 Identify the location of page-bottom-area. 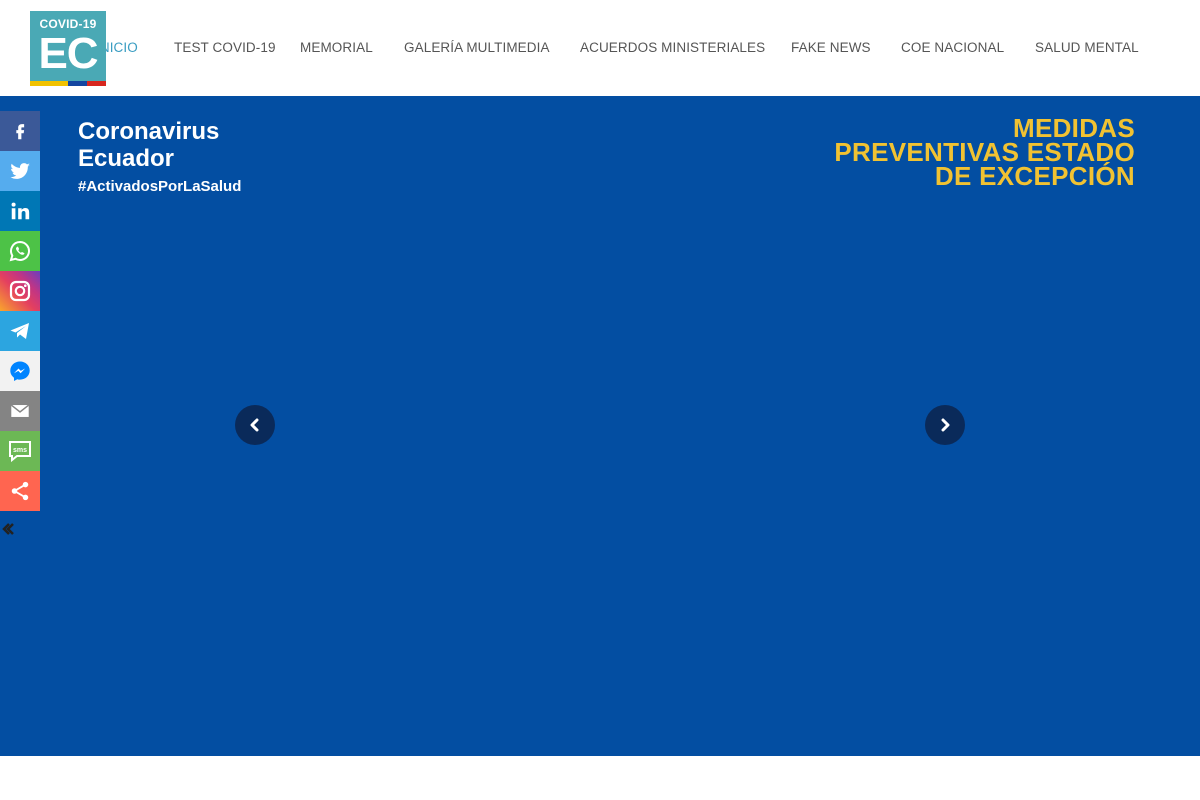
(600, 778).